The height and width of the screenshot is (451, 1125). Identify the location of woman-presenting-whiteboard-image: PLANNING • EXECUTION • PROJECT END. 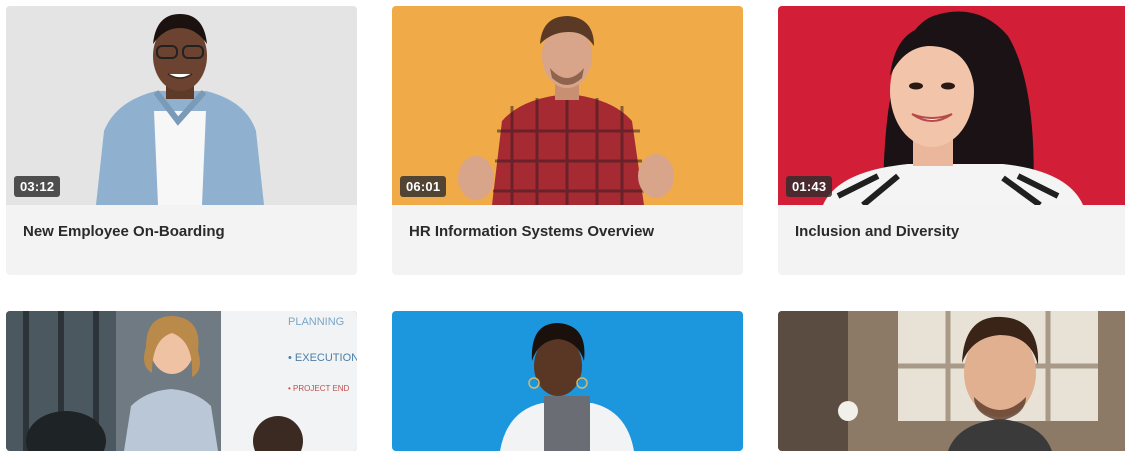
(181, 381).